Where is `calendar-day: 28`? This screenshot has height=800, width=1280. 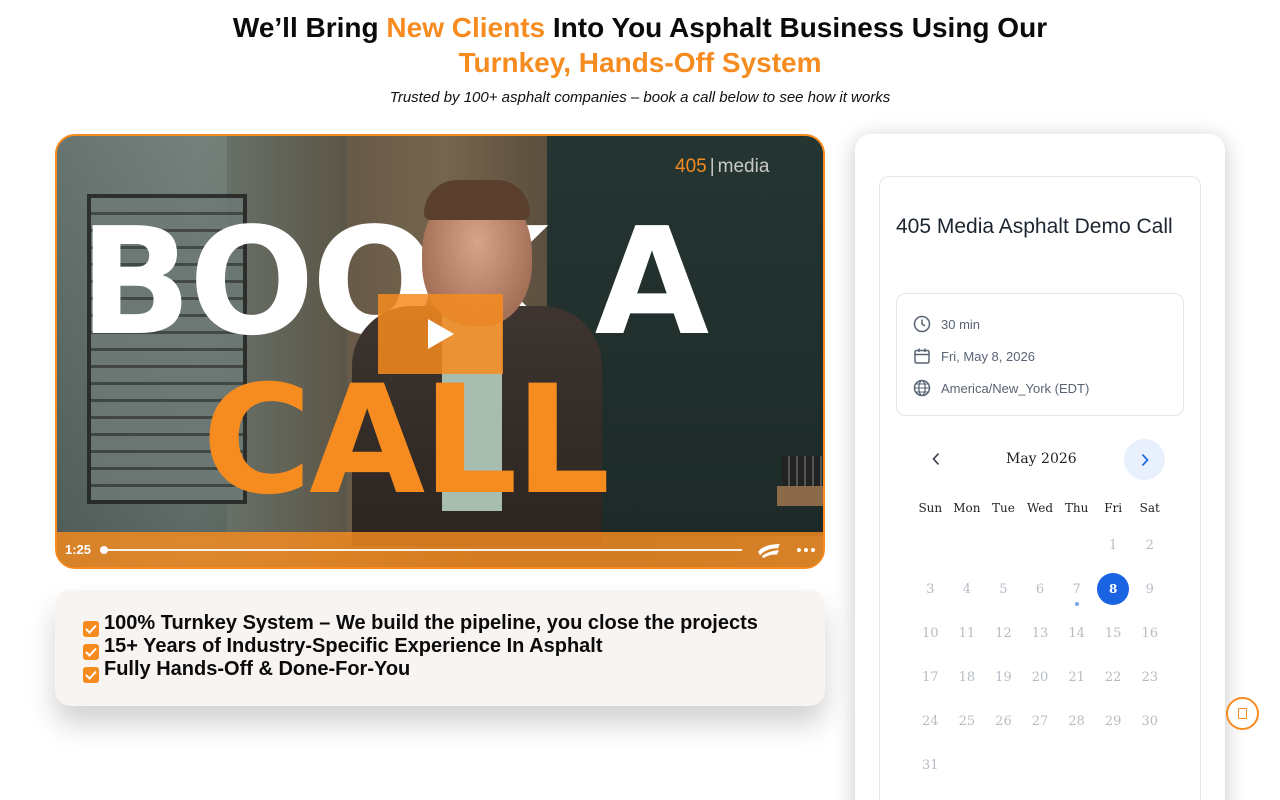
calendar-day: 28 is located at coordinates (1076, 721).